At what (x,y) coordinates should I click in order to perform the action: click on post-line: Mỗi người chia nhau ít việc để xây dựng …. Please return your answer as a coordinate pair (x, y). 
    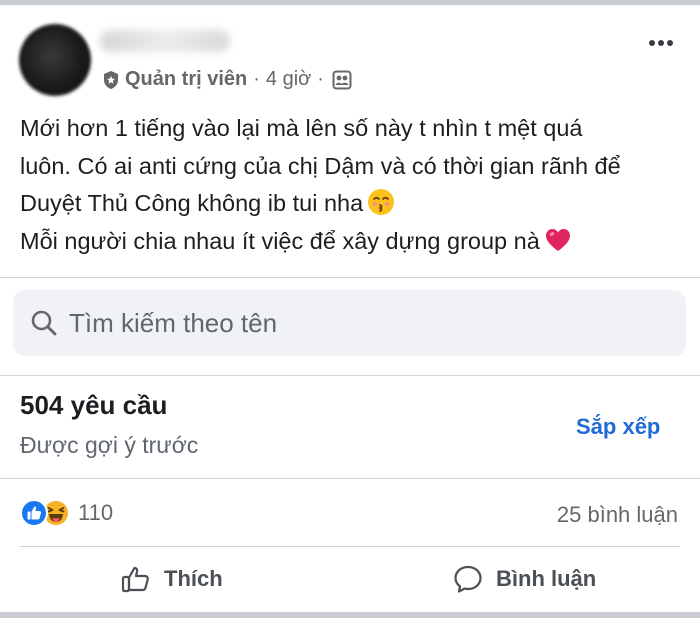
    Looking at the image, I should click on (352, 242).